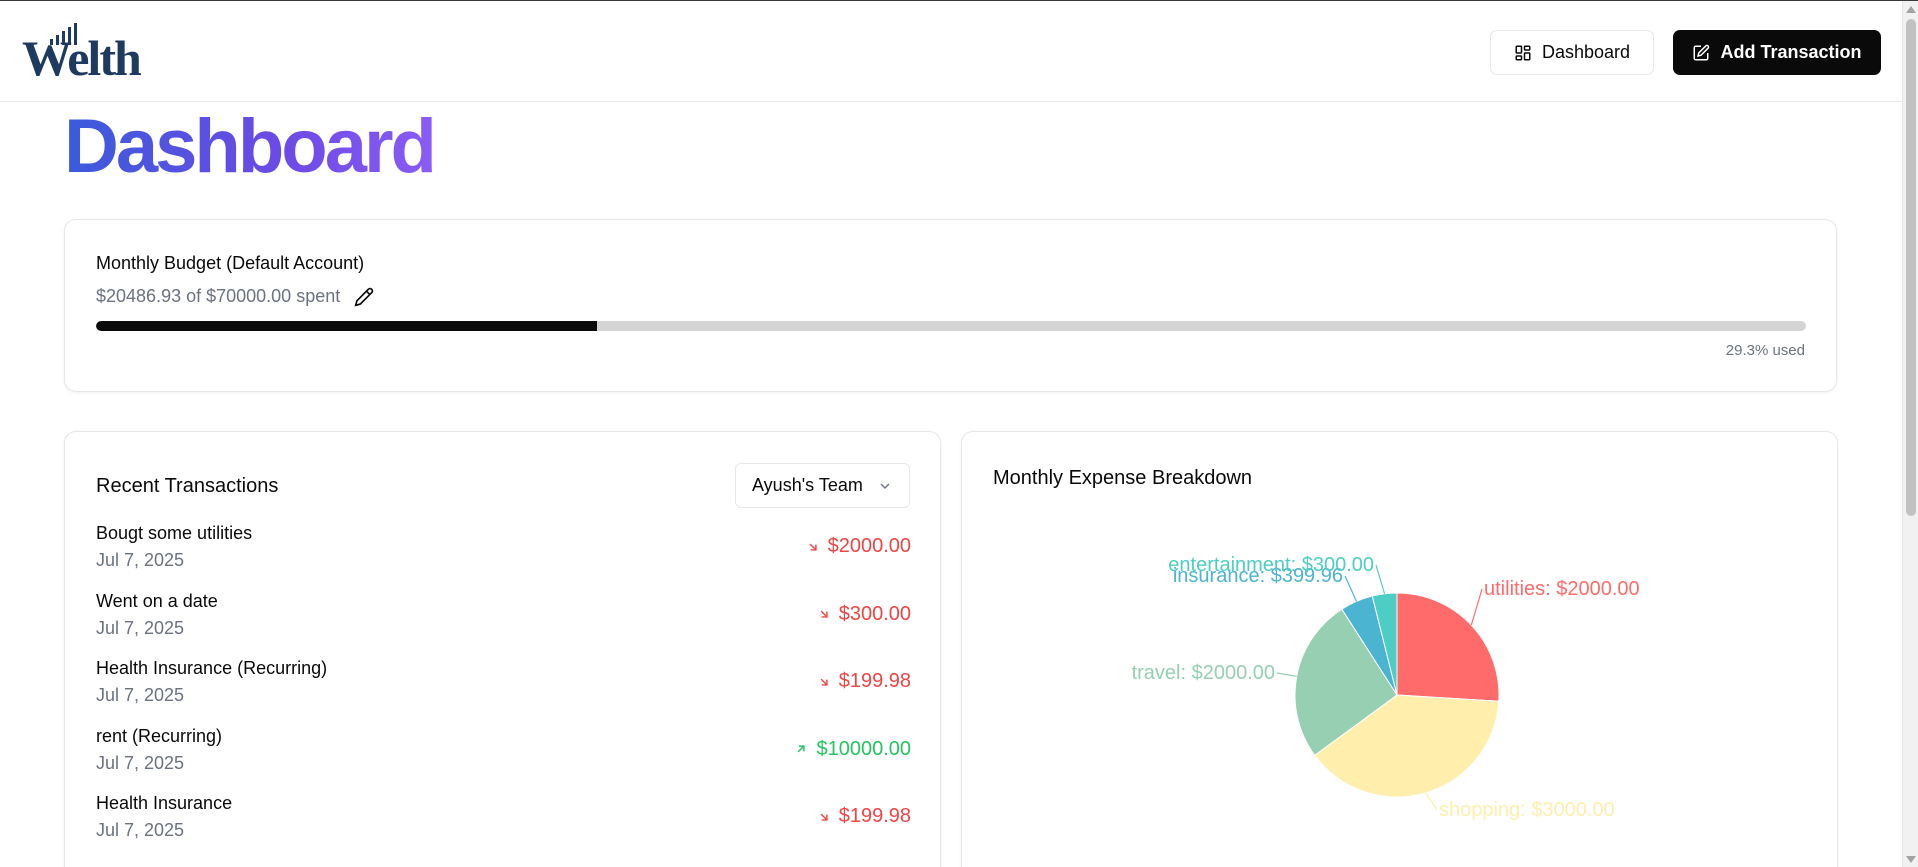 Image resolution: width=1918 pixels, height=867 pixels. What do you see at coordinates (807, 485) in the screenshot?
I see `account-select-value: Ayush's Team` at bounding box center [807, 485].